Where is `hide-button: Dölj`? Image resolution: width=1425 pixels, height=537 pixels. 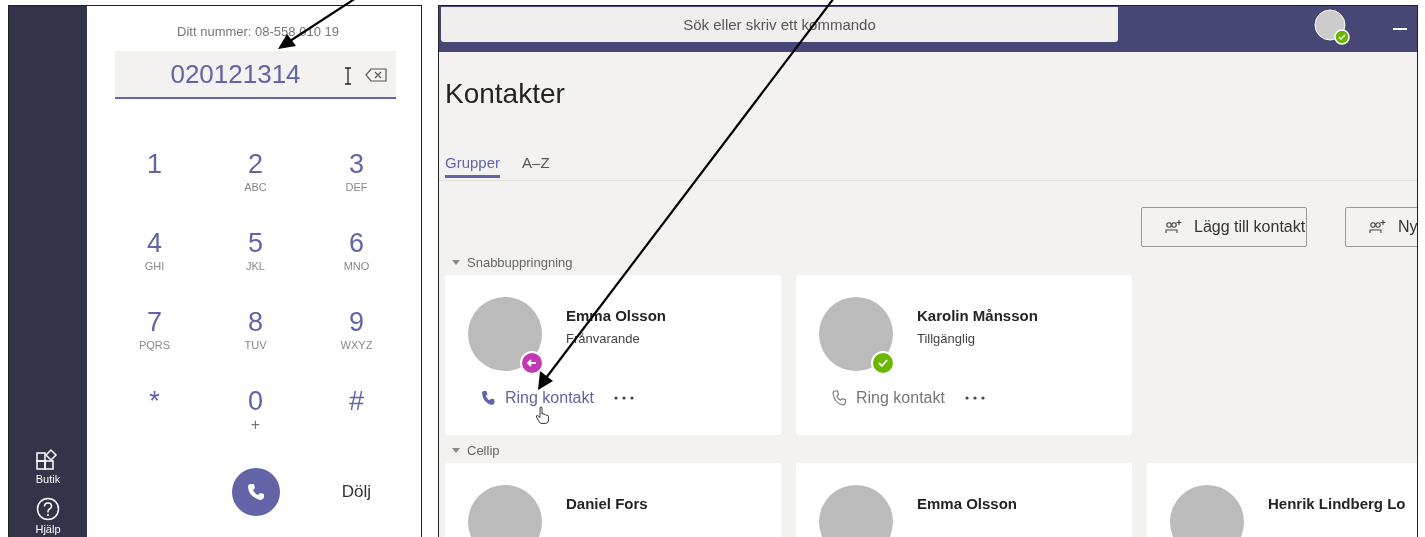
hide-button: Dölj is located at coordinates (356, 492).